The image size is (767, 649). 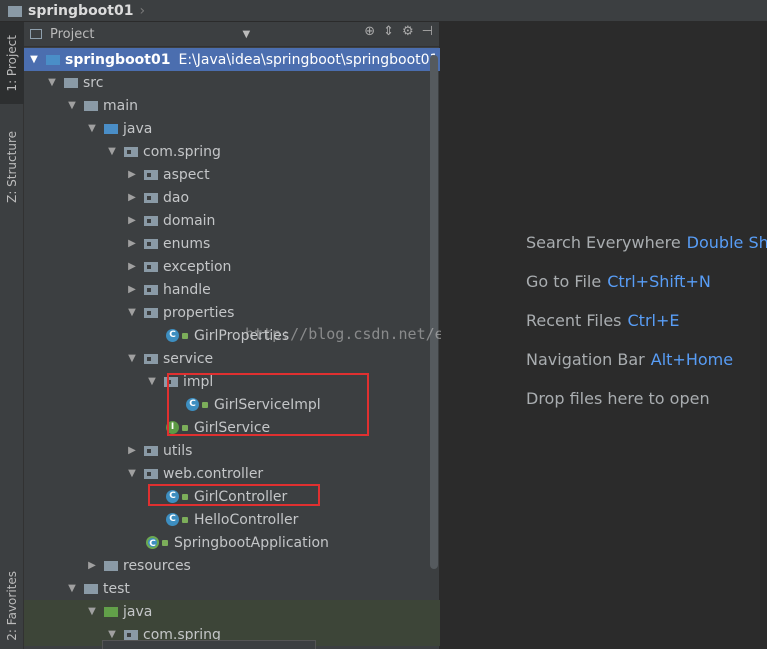 I want to click on tree-row-resources: ▶ resources, so click(x=232, y=565).